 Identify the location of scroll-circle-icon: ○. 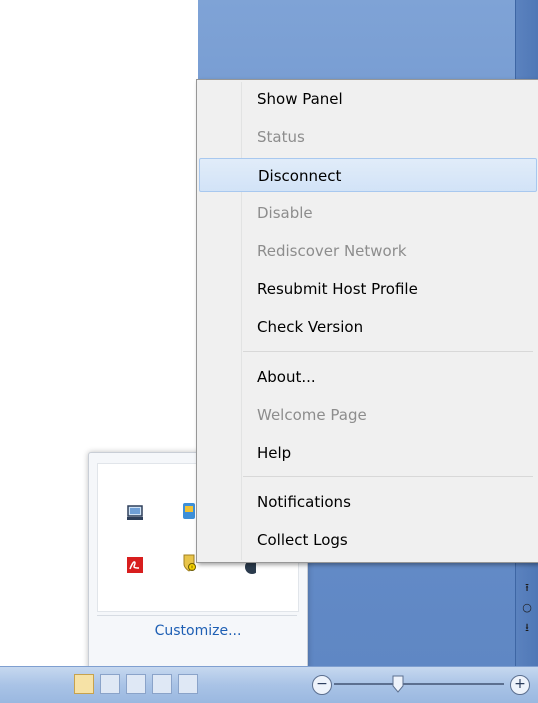
(527, 608).